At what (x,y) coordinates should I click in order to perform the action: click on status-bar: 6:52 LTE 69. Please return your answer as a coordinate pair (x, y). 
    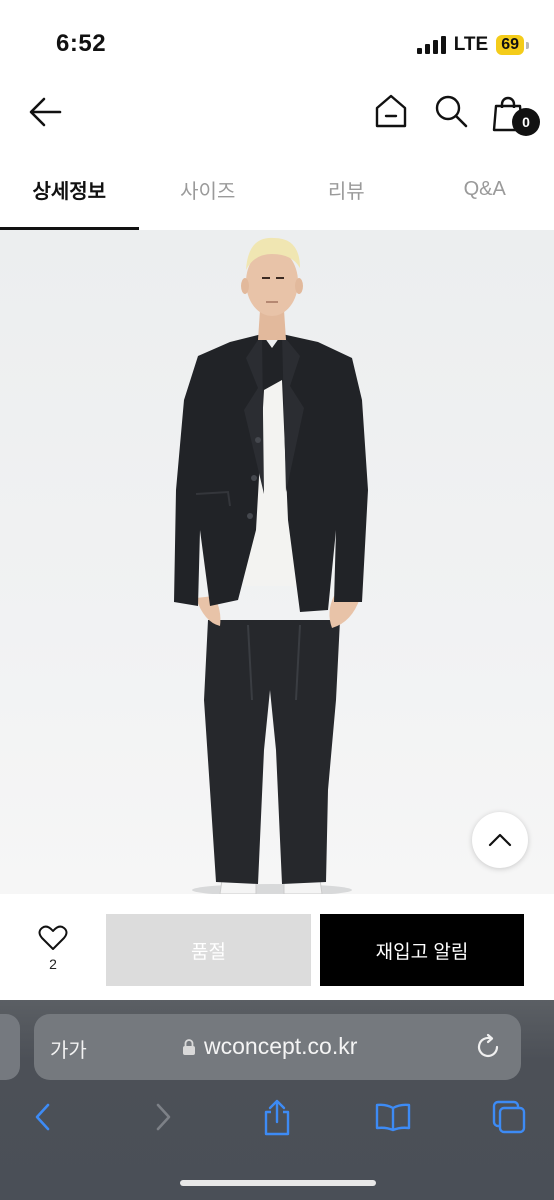
    Looking at the image, I should click on (277, 40).